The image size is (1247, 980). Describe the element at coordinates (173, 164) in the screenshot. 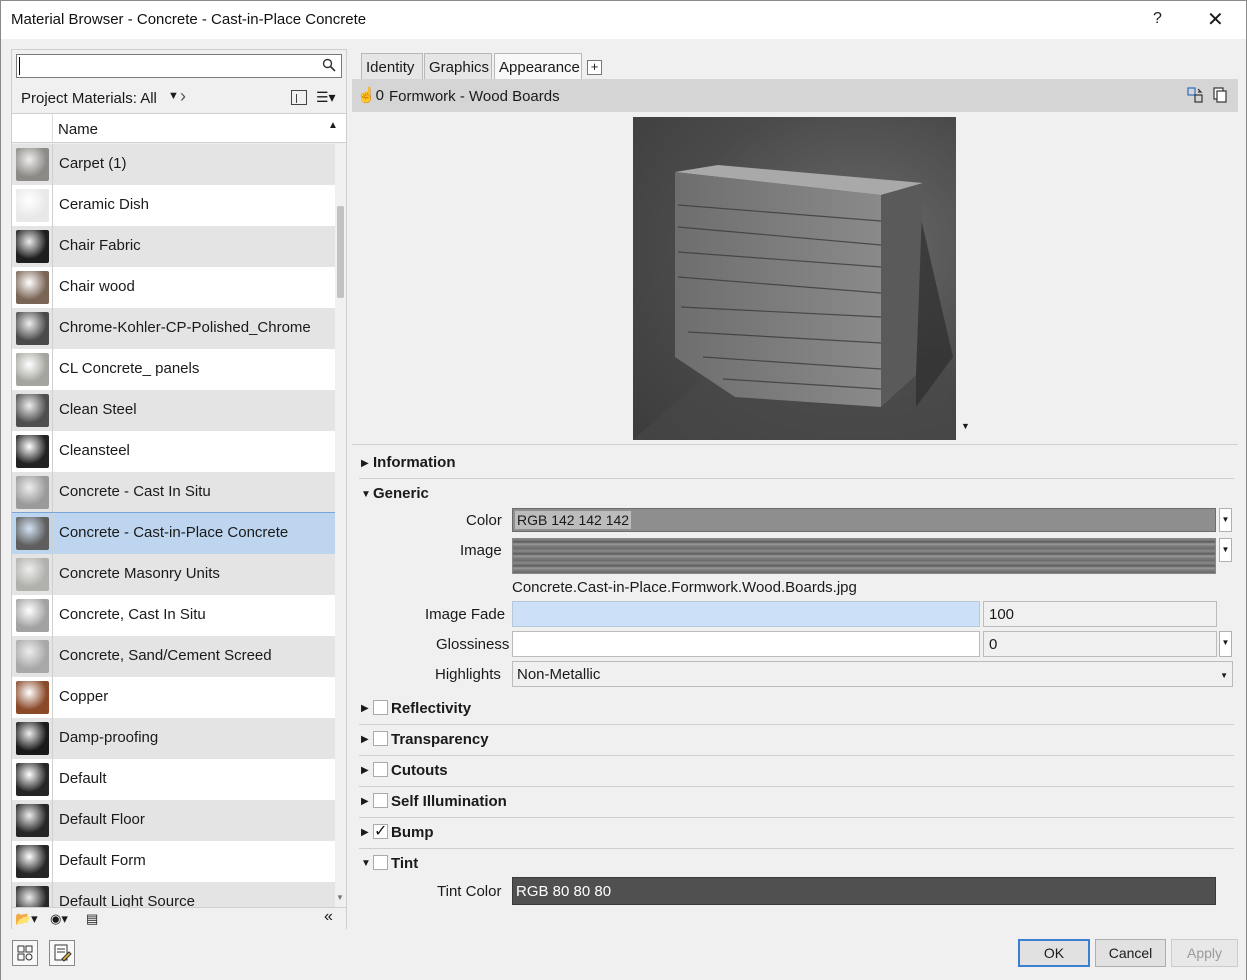

I see `list-item: Carpet (1)` at that location.